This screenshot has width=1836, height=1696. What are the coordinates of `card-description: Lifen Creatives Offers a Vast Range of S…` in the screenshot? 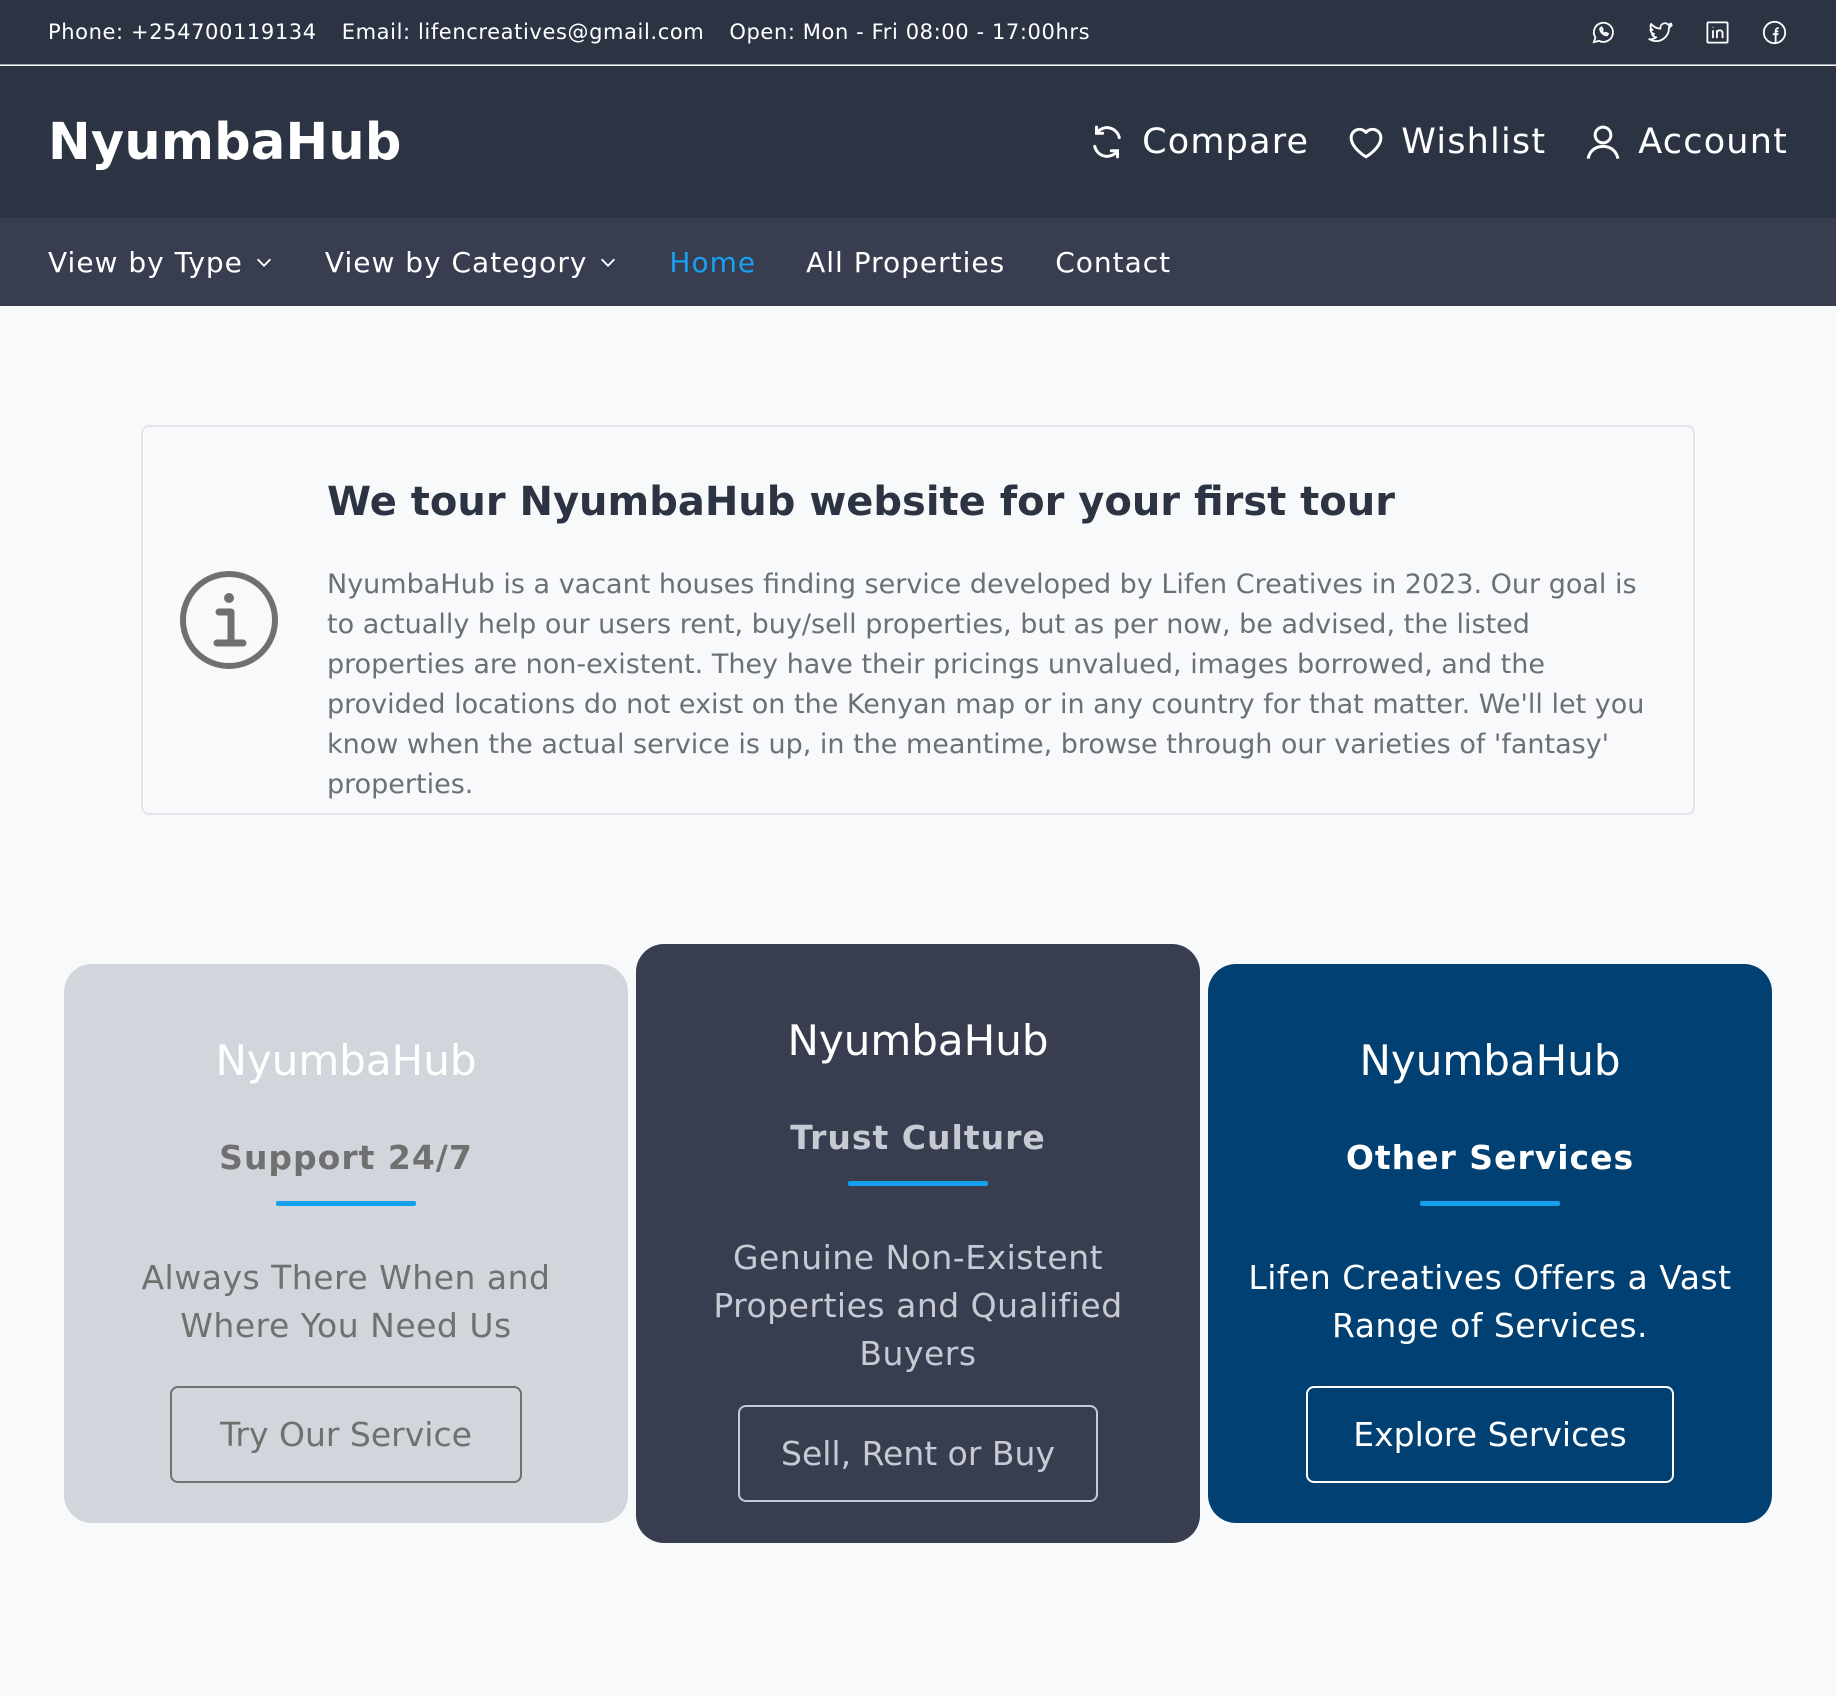 It's located at (1490, 1301).